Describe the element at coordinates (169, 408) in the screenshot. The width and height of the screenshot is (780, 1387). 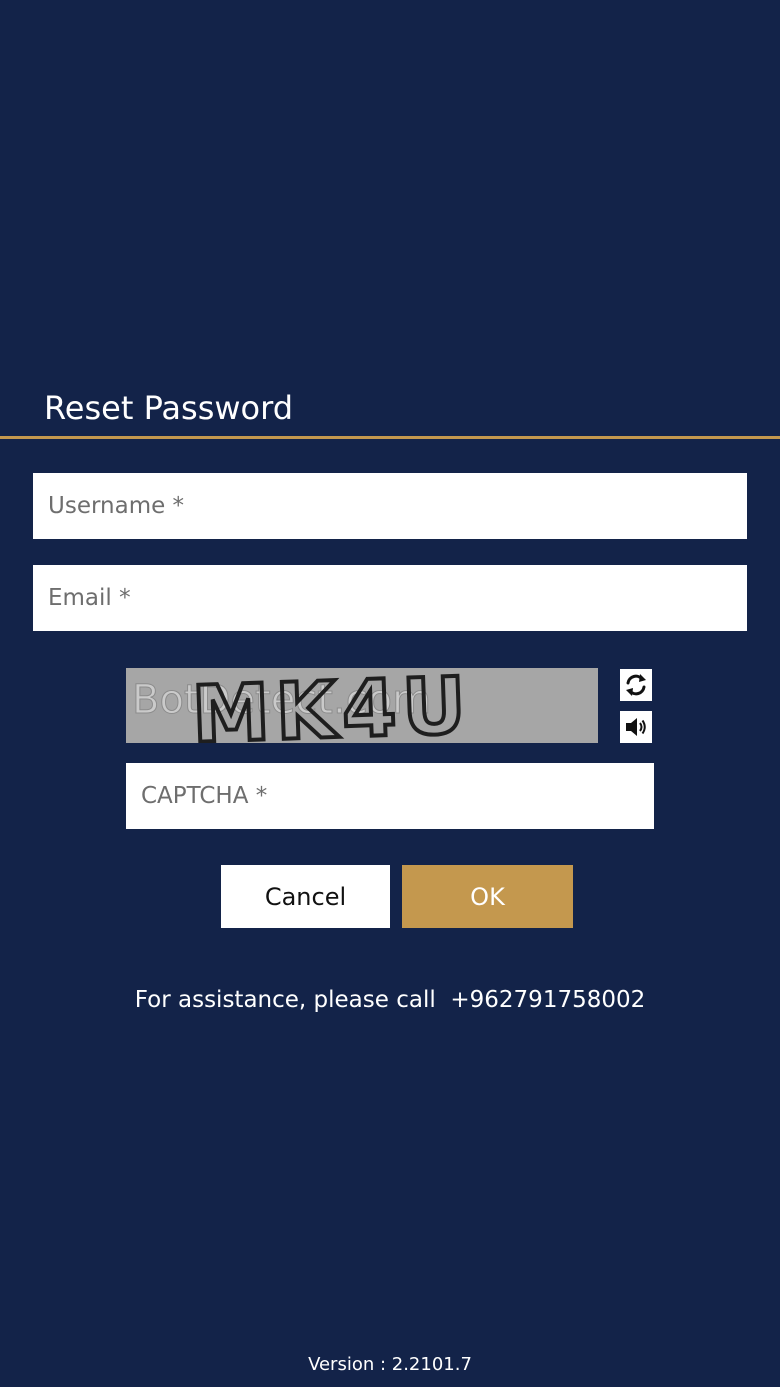
I see `page-title: Reset Password` at that location.